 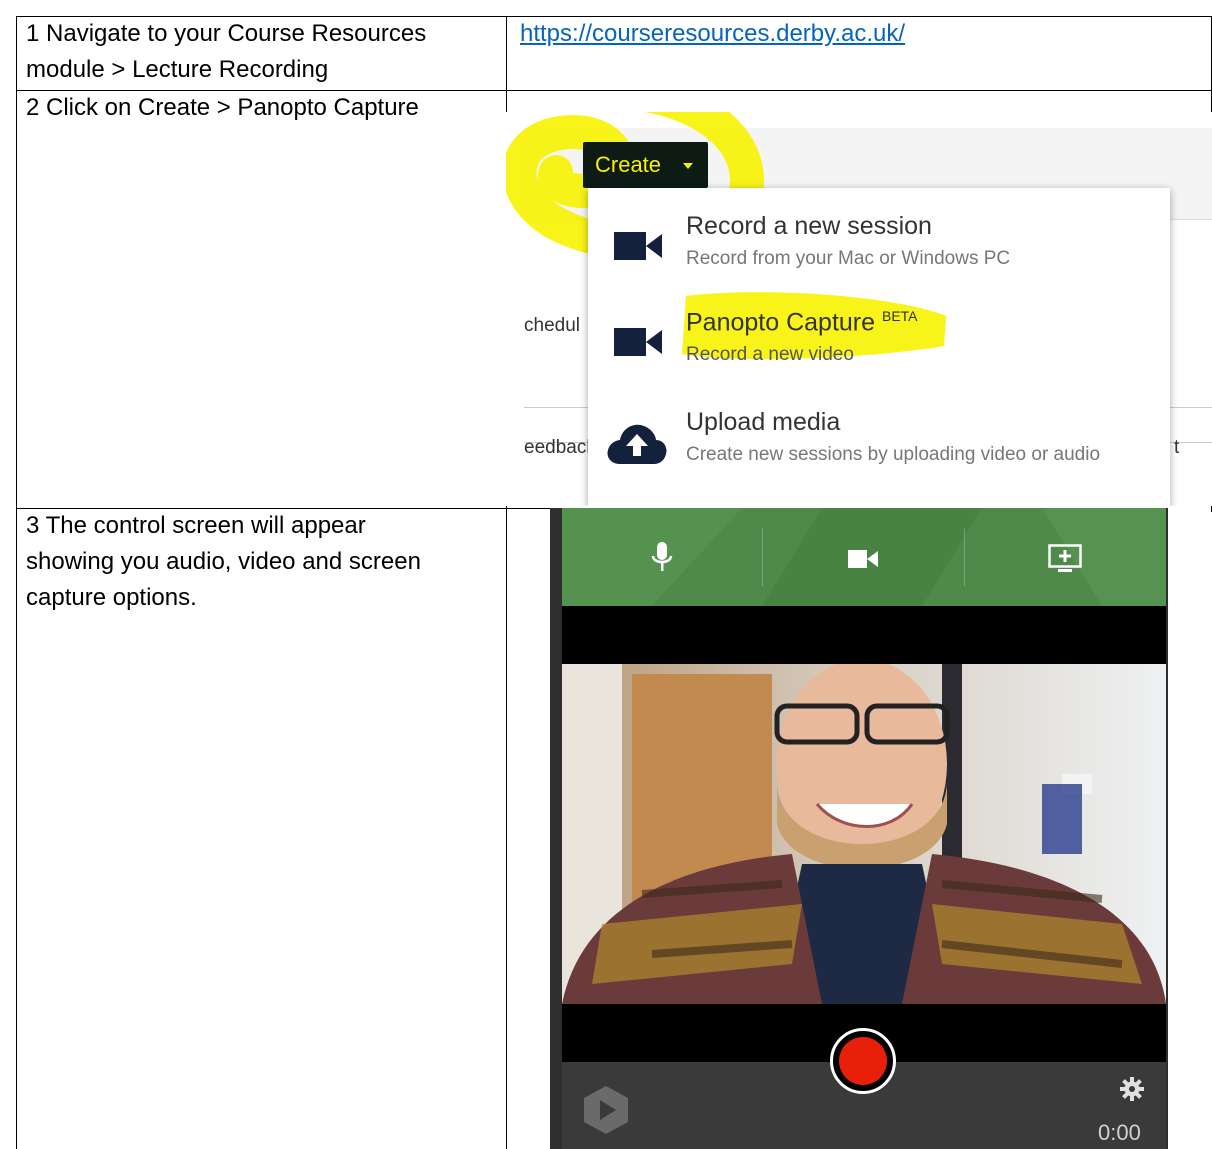 What do you see at coordinates (226, 33) in the screenshot?
I see `step-1-text-line1: 1 Navigate to your Course Resources` at bounding box center [226, 33].